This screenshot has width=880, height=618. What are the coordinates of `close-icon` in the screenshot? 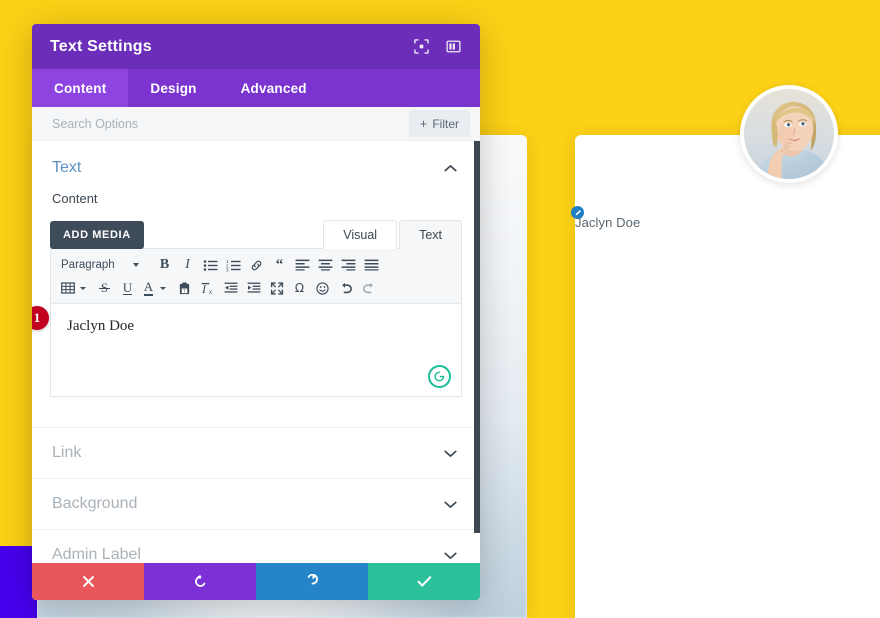 It's located at (88, 581).